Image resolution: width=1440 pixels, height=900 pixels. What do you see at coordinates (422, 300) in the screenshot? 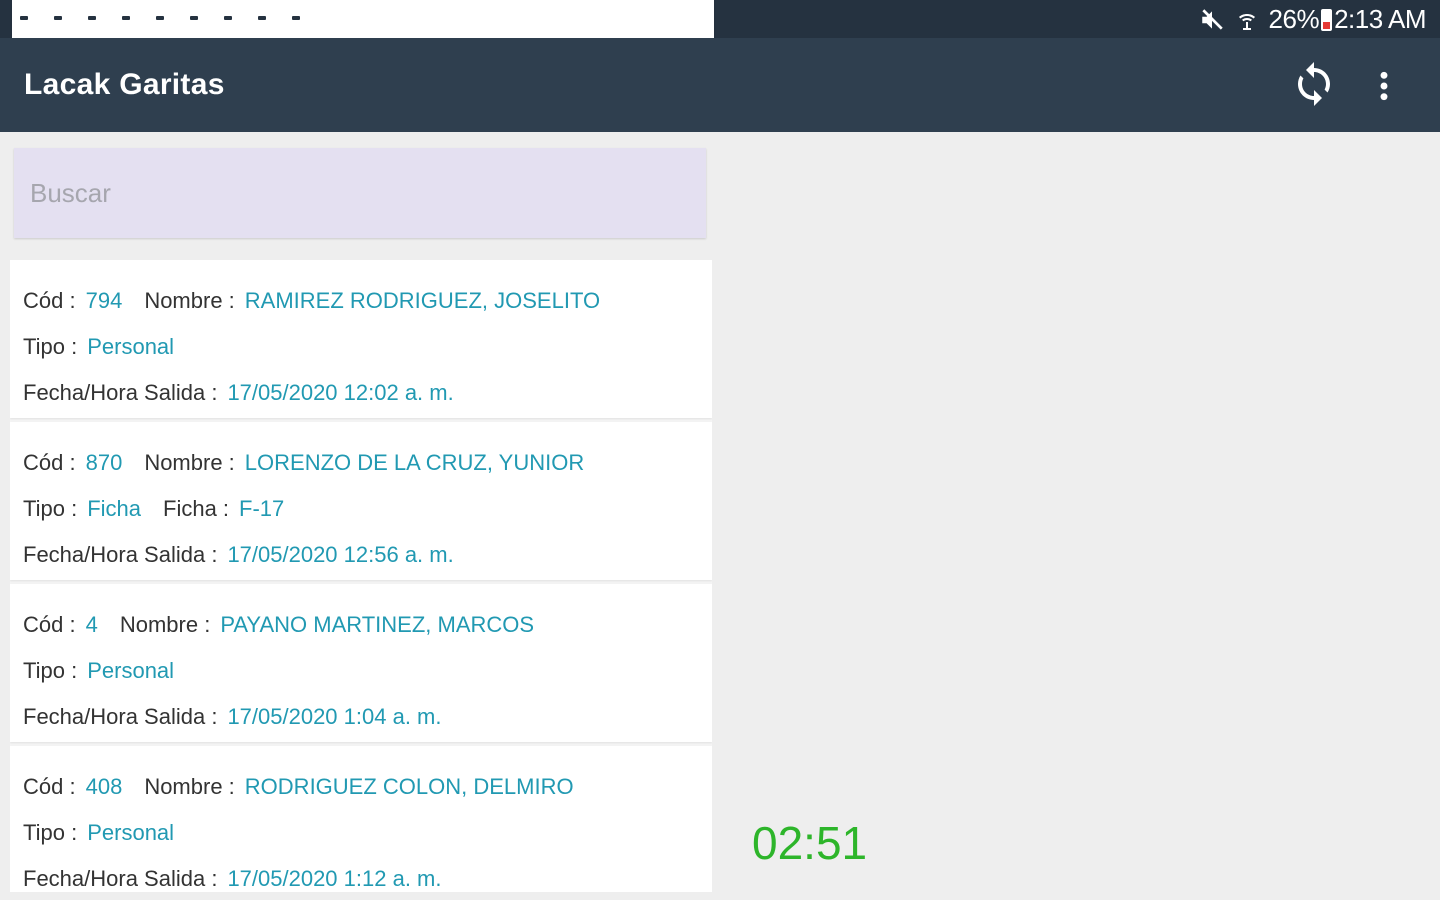
I see `nombre-value: RAMIREZ RODRIGUEZ, JOSELITO` at bounding box center [422, 300].